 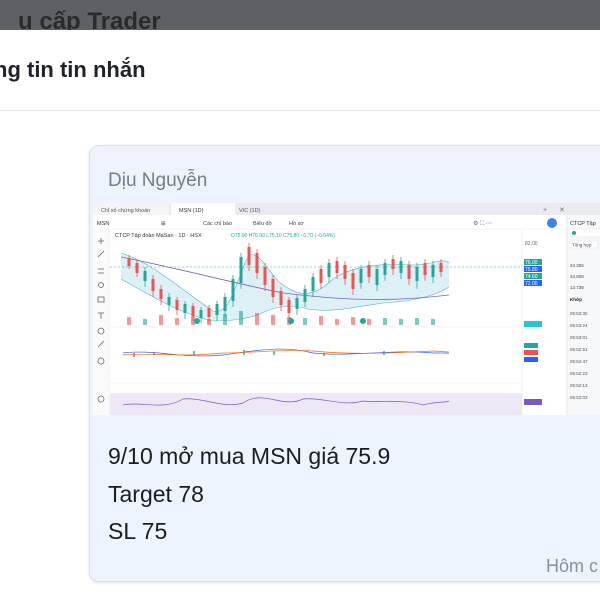 I want to click on screenshot-side-time-0: 05:53:35, so click(x=579, y=313).